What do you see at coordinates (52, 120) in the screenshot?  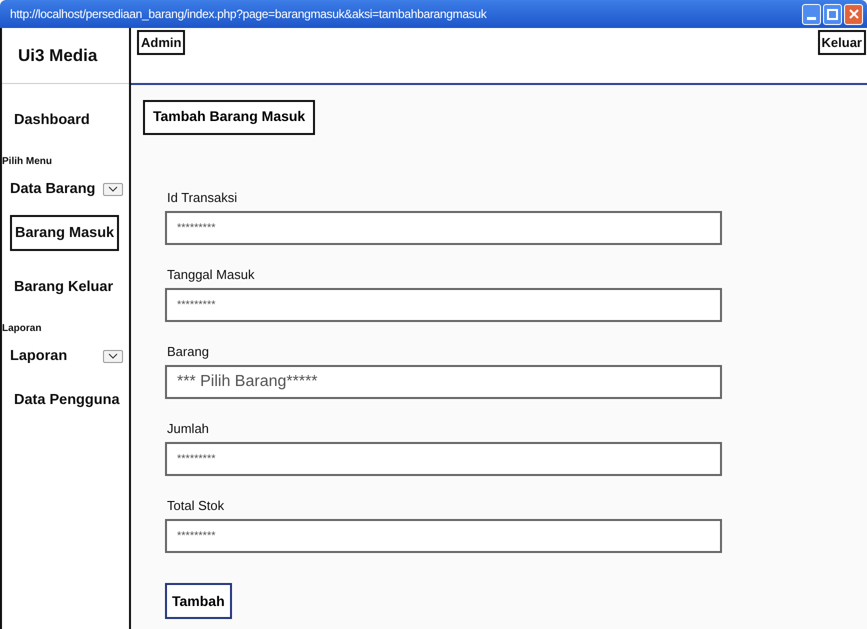 I see `sidebar-item: Dashboard` at bounding box center [52, 120].